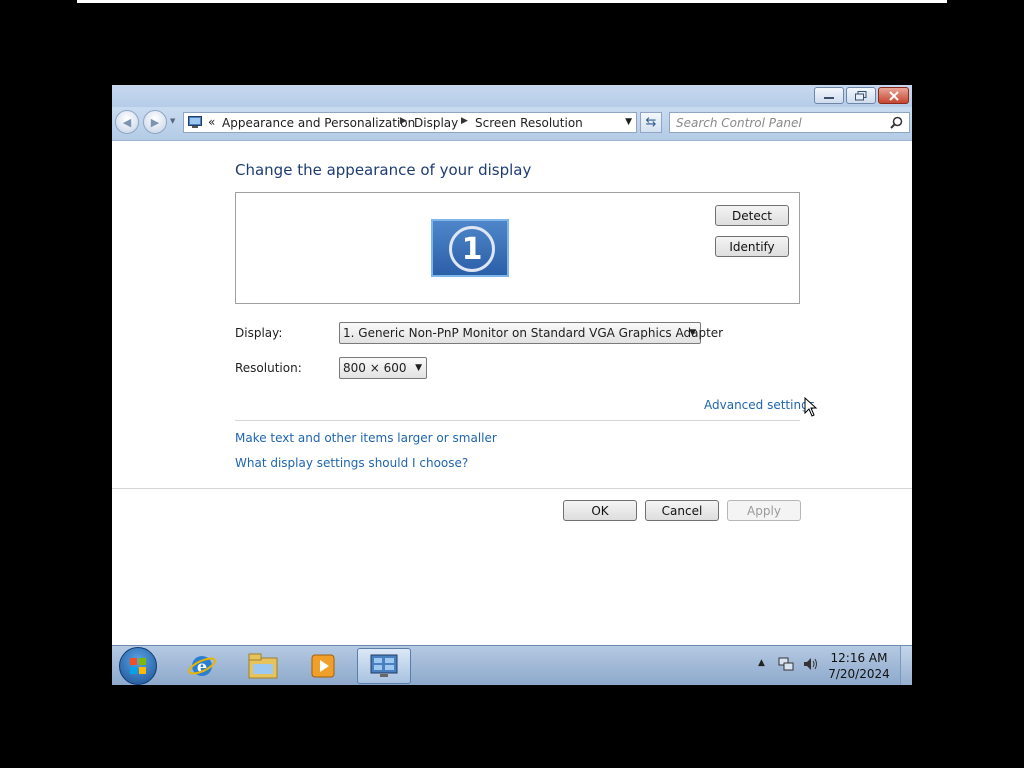 This screenshot has height=768, width=1024. I want to click on refresh-button: ⇆, so click(651, 122).